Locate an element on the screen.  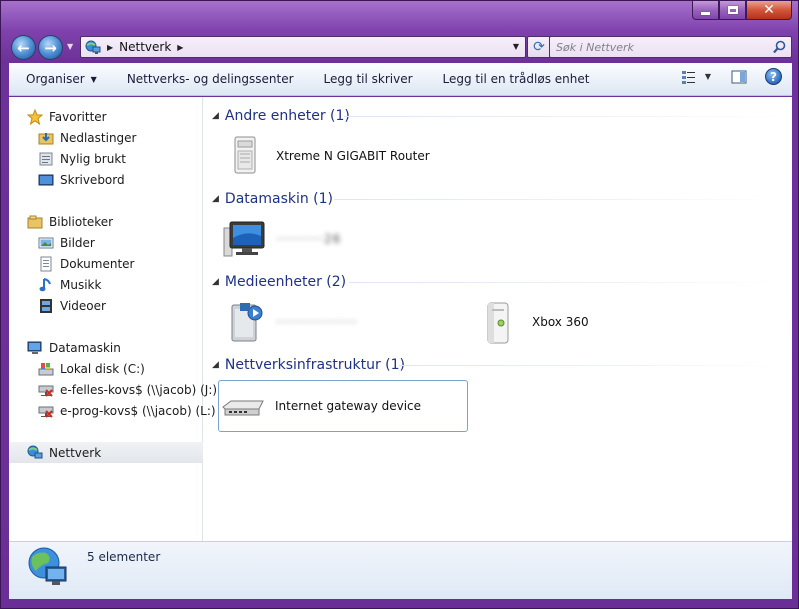
sidebar-item-favorites: Favoritter is located at coordinates (106, 116).